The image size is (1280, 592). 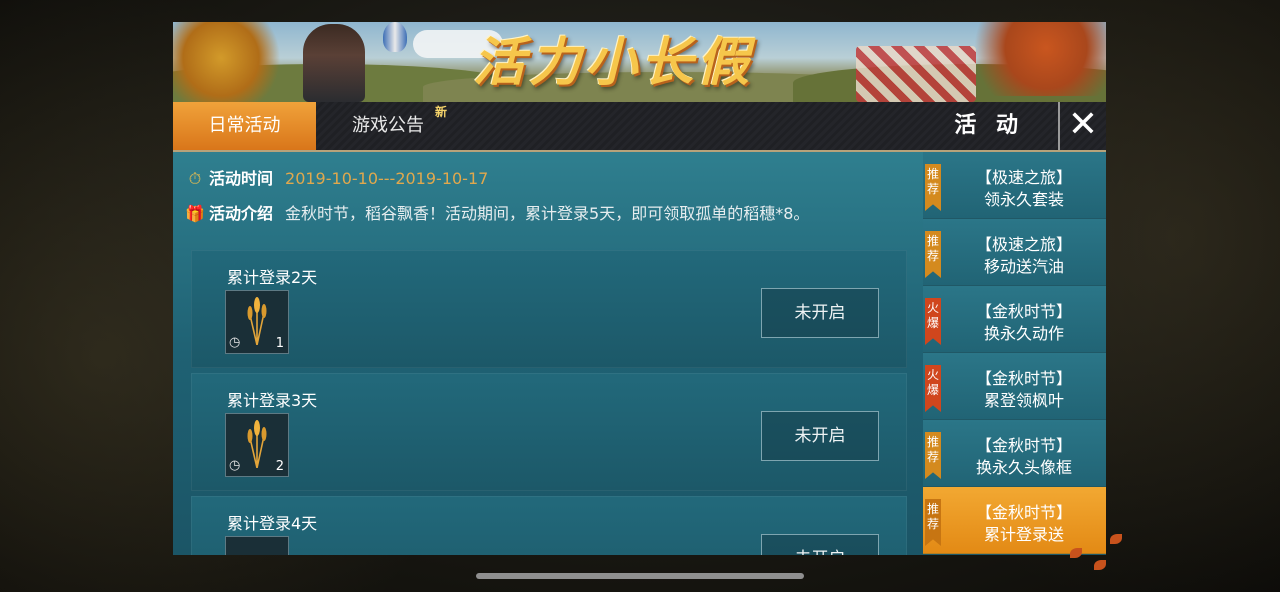 What do you see at coordinates (279, 343) in the screenshot?
I see `reward-quantity: 1` at bounding box center [279, 343].